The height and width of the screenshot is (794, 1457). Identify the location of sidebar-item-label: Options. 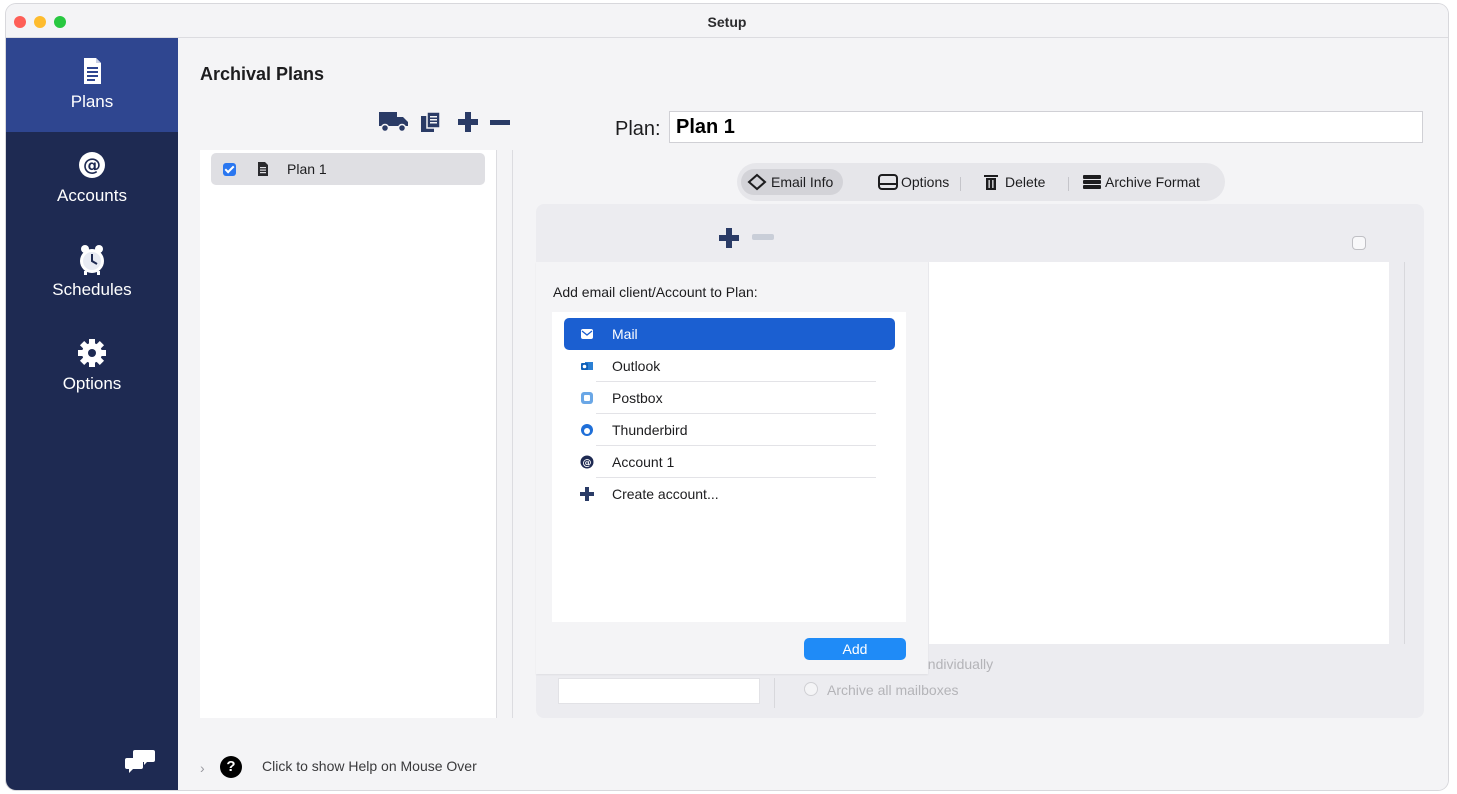
(92, 383).